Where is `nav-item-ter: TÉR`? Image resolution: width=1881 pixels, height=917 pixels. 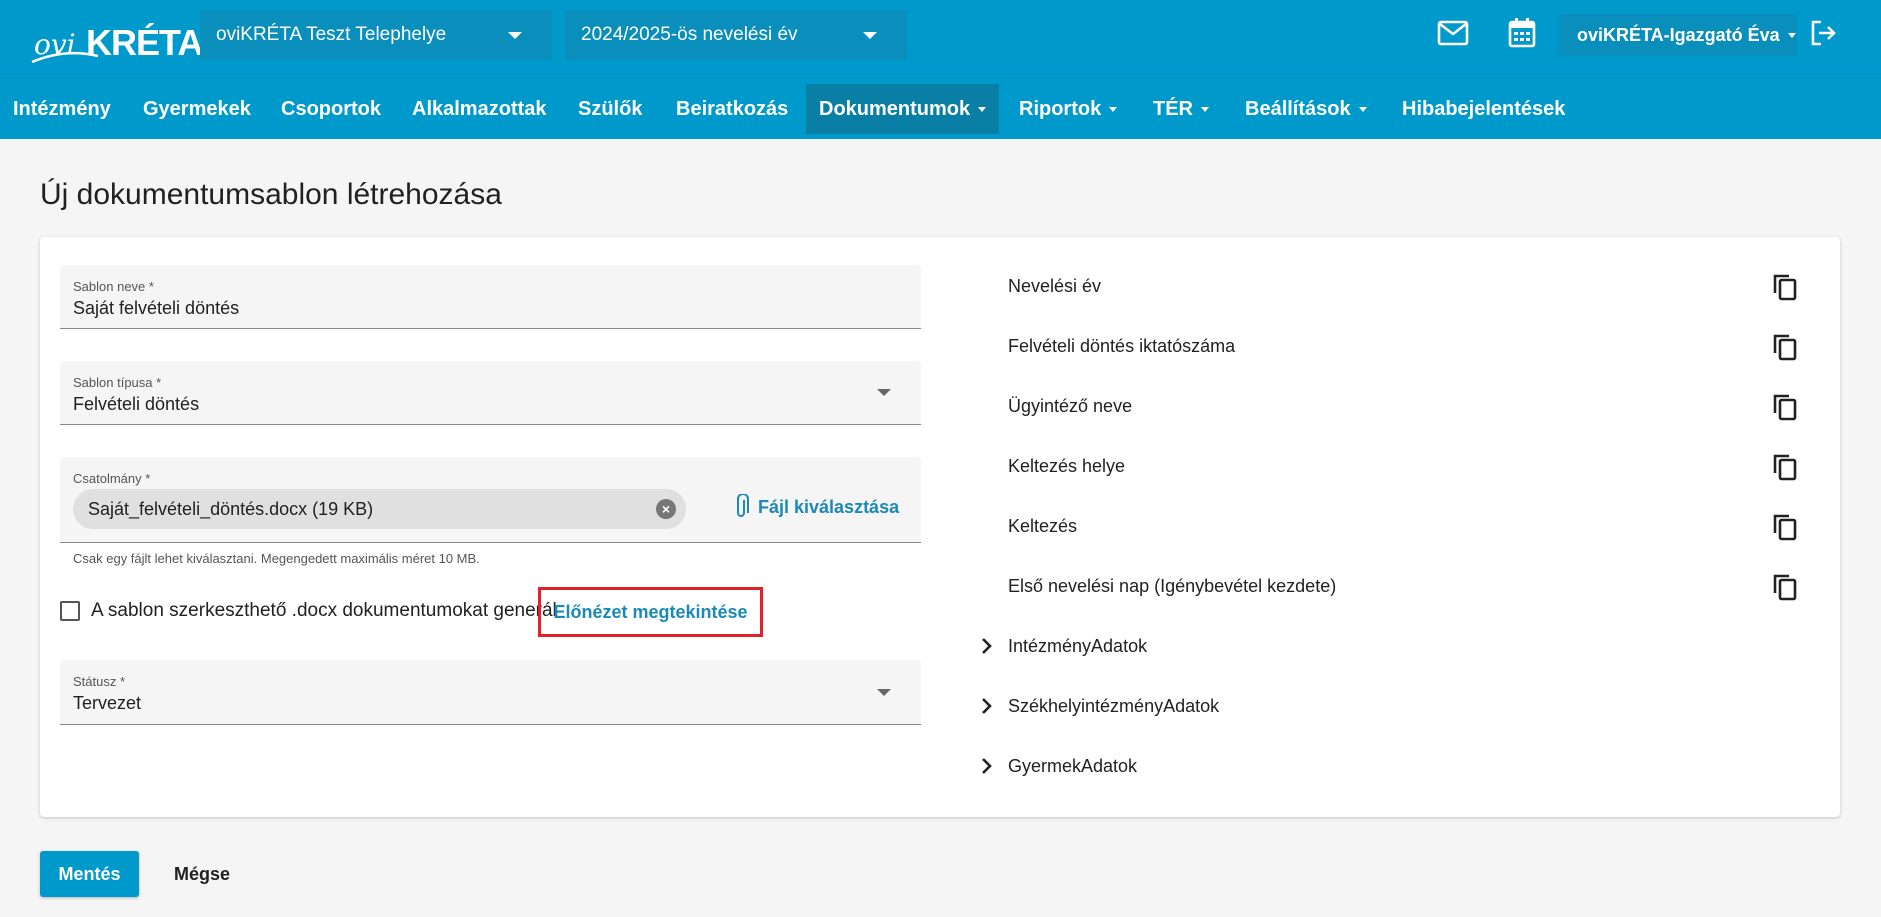 nav-item-ter: TÉR is located at coordinates (1181, 109).